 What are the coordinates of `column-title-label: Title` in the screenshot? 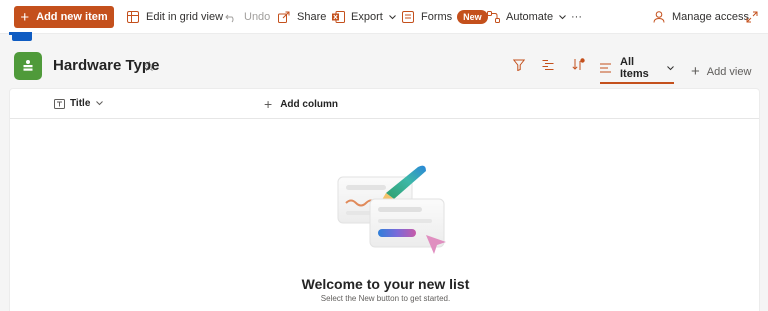 It's located at (80, 103).